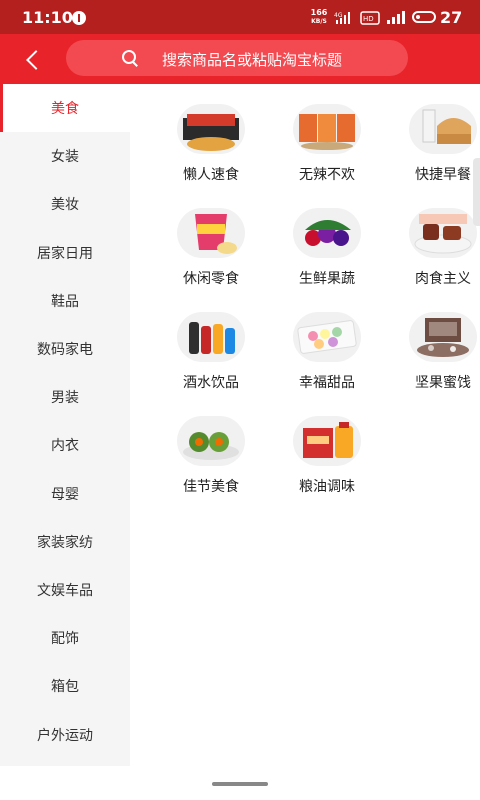 This screenshot has height=800, width=480. I want to click on sidebar-item: 男装, so click(65, 397).